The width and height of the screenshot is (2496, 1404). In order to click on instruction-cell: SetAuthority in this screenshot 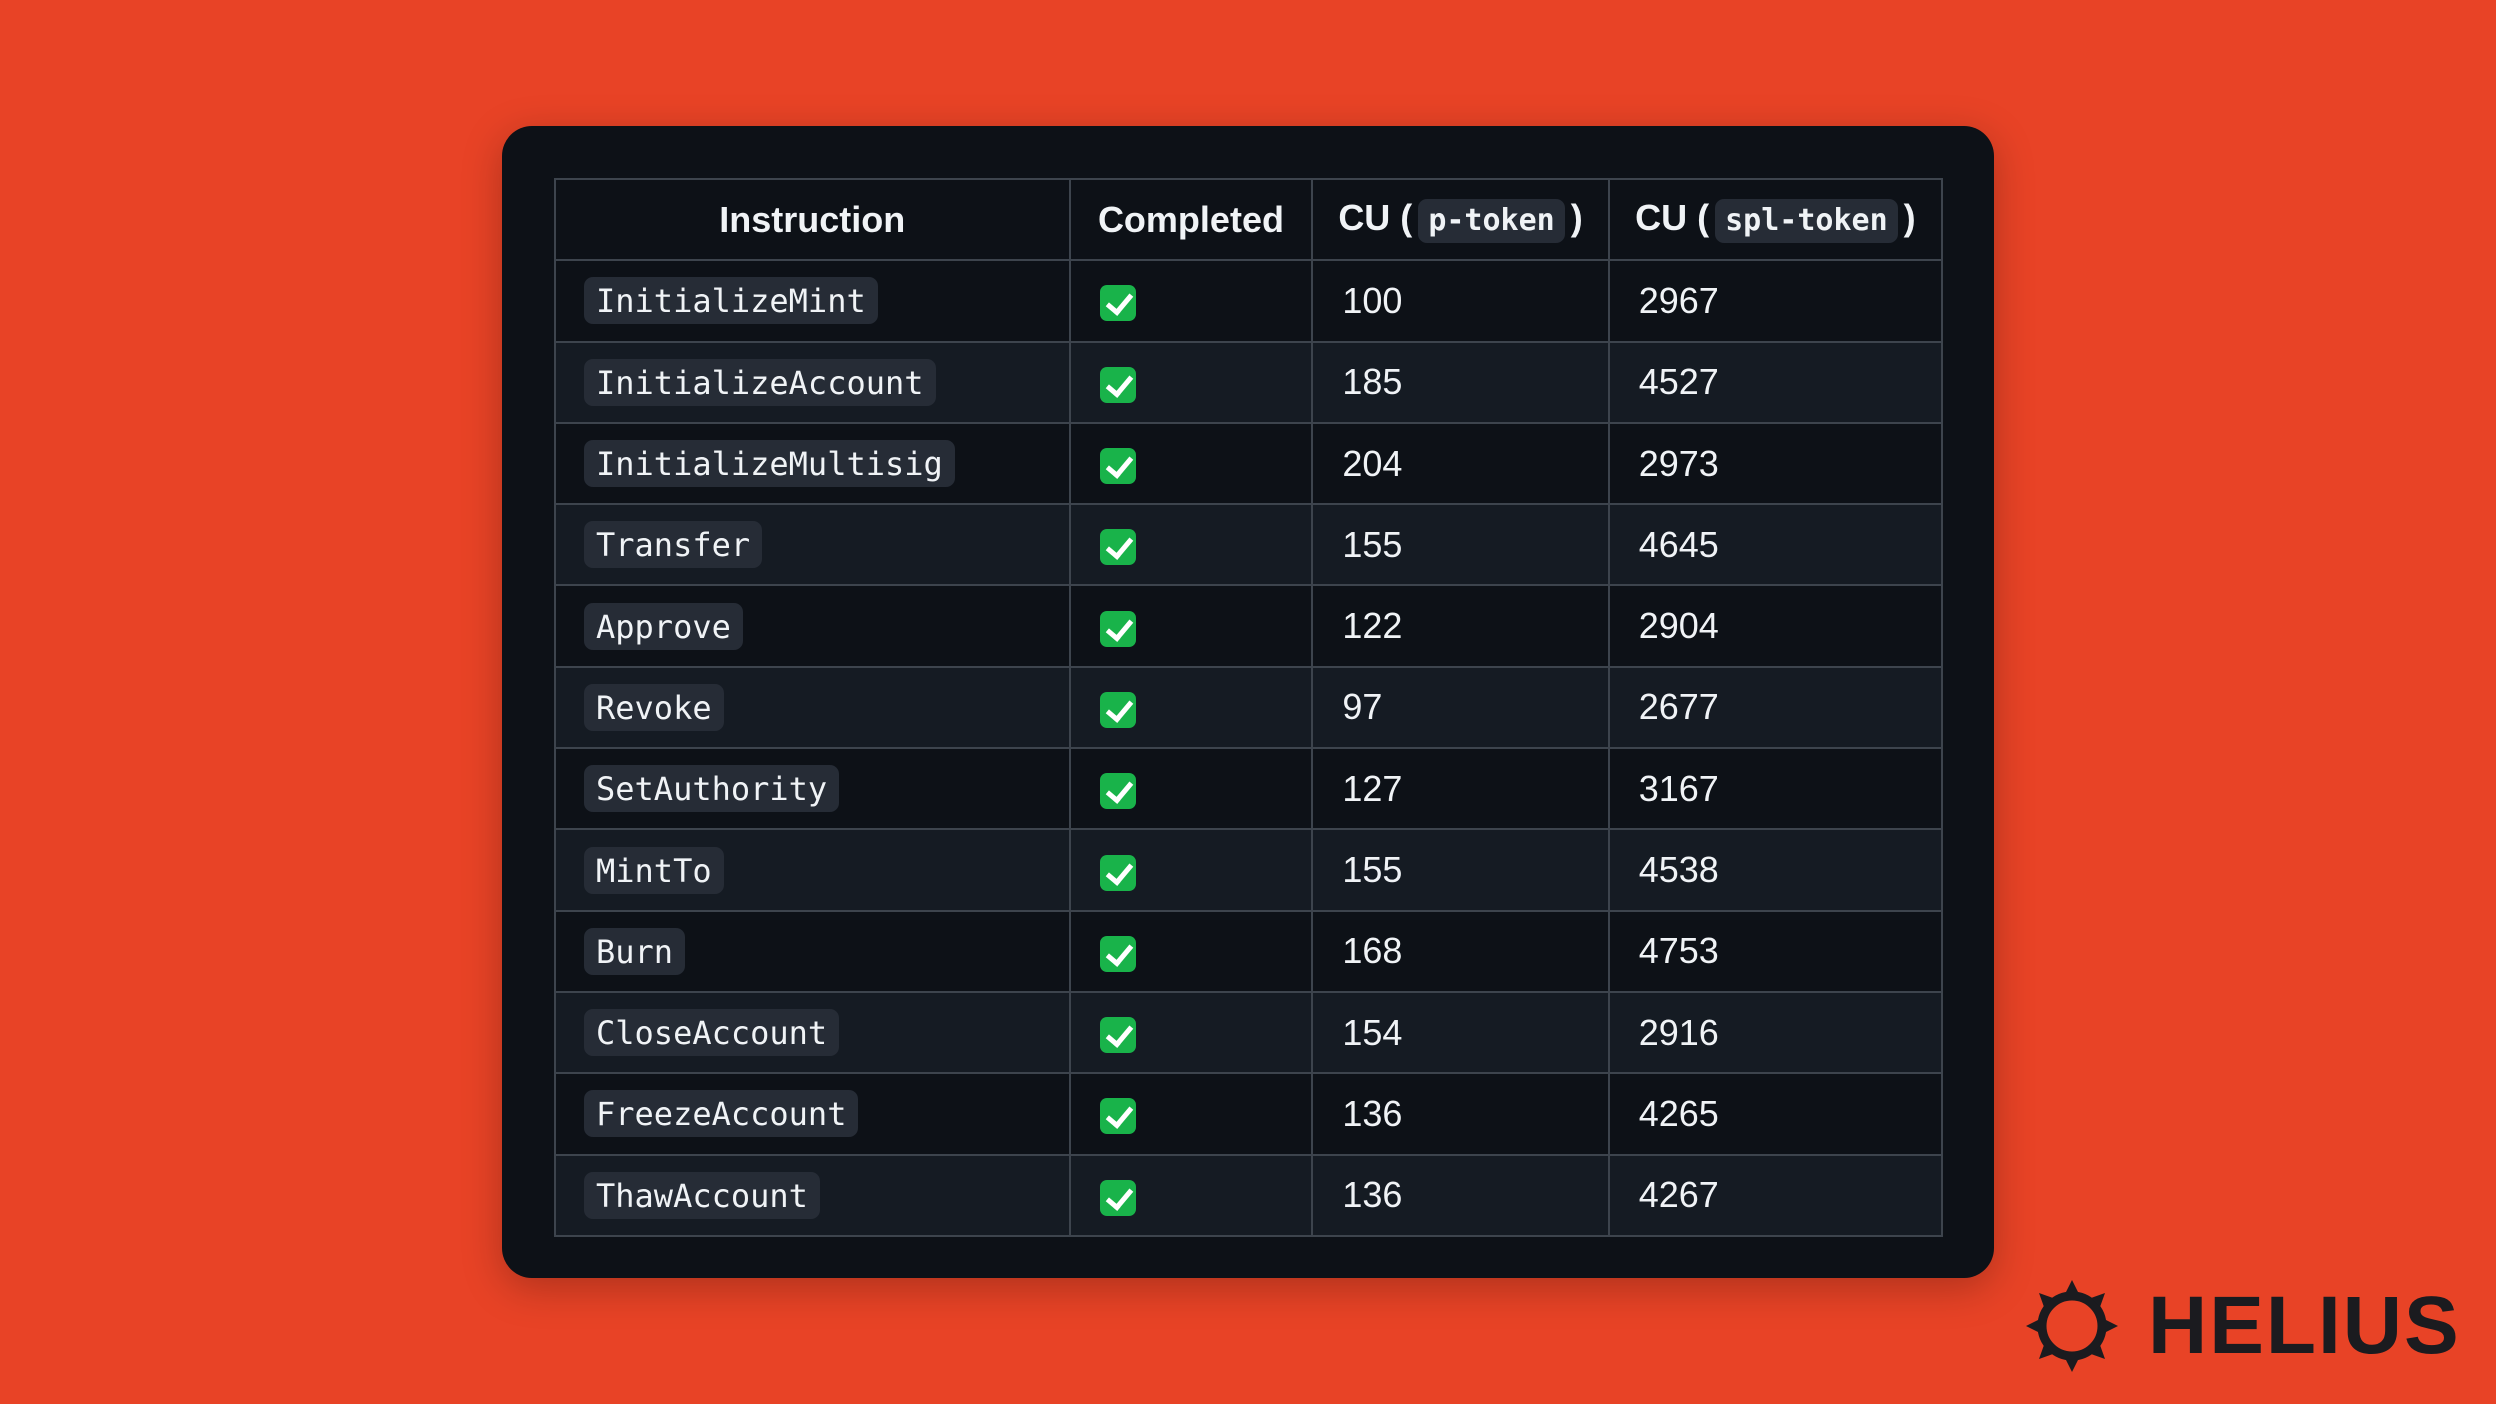, I will do `click(812, 789)`.